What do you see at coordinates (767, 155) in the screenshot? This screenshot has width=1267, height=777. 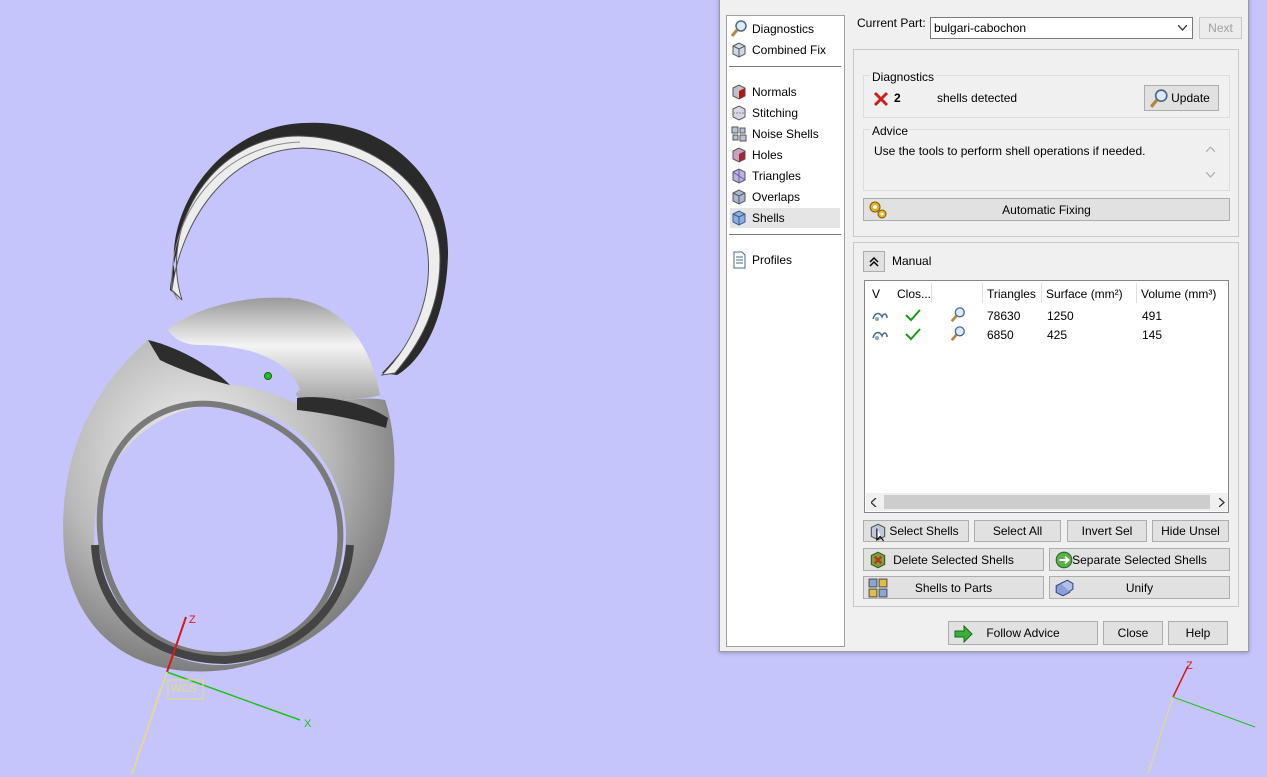 I see `nav-item-label: Holes` at bounding box center [767, 155].